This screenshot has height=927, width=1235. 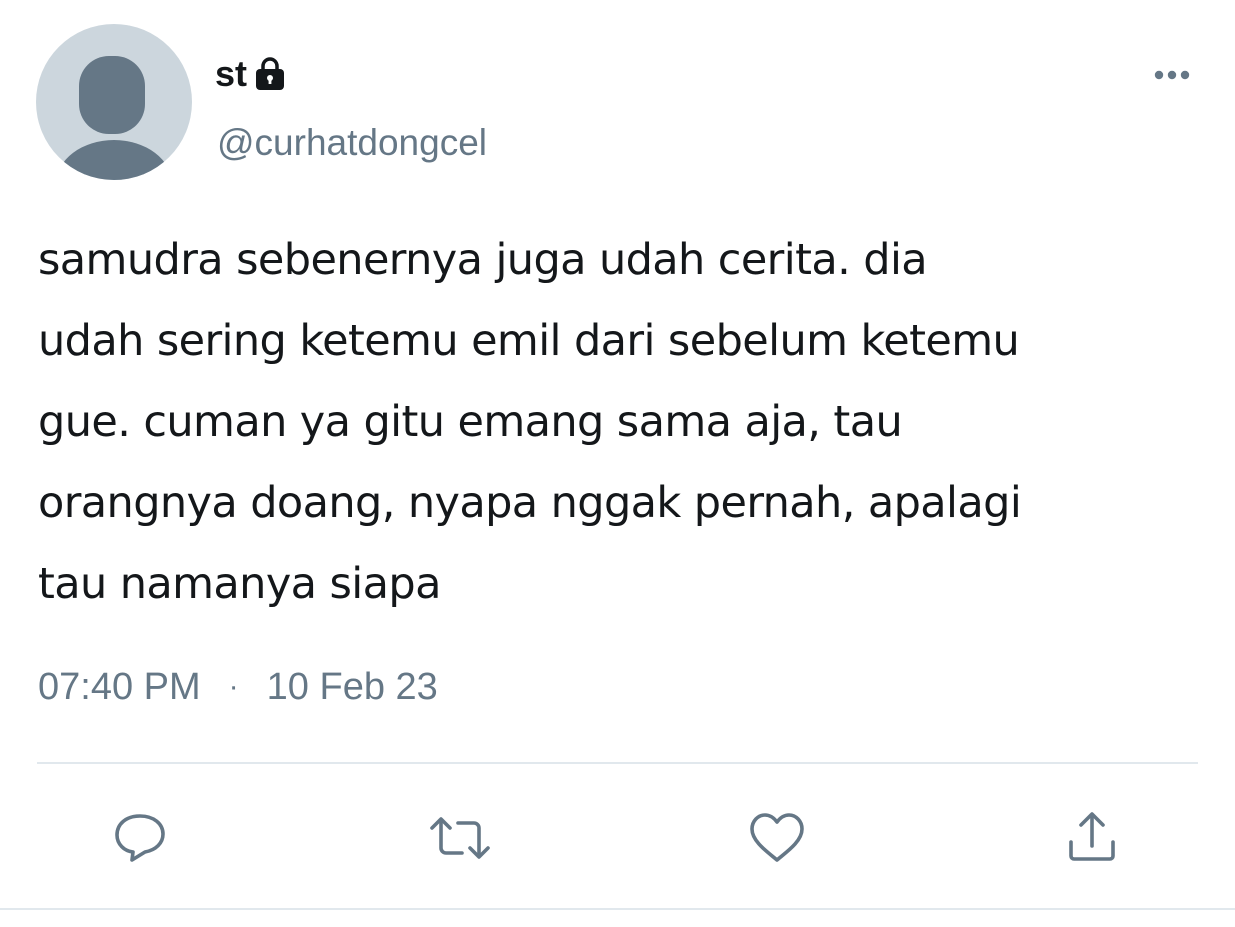 I want to click on retweet-icon, so click(x=460, y=838).